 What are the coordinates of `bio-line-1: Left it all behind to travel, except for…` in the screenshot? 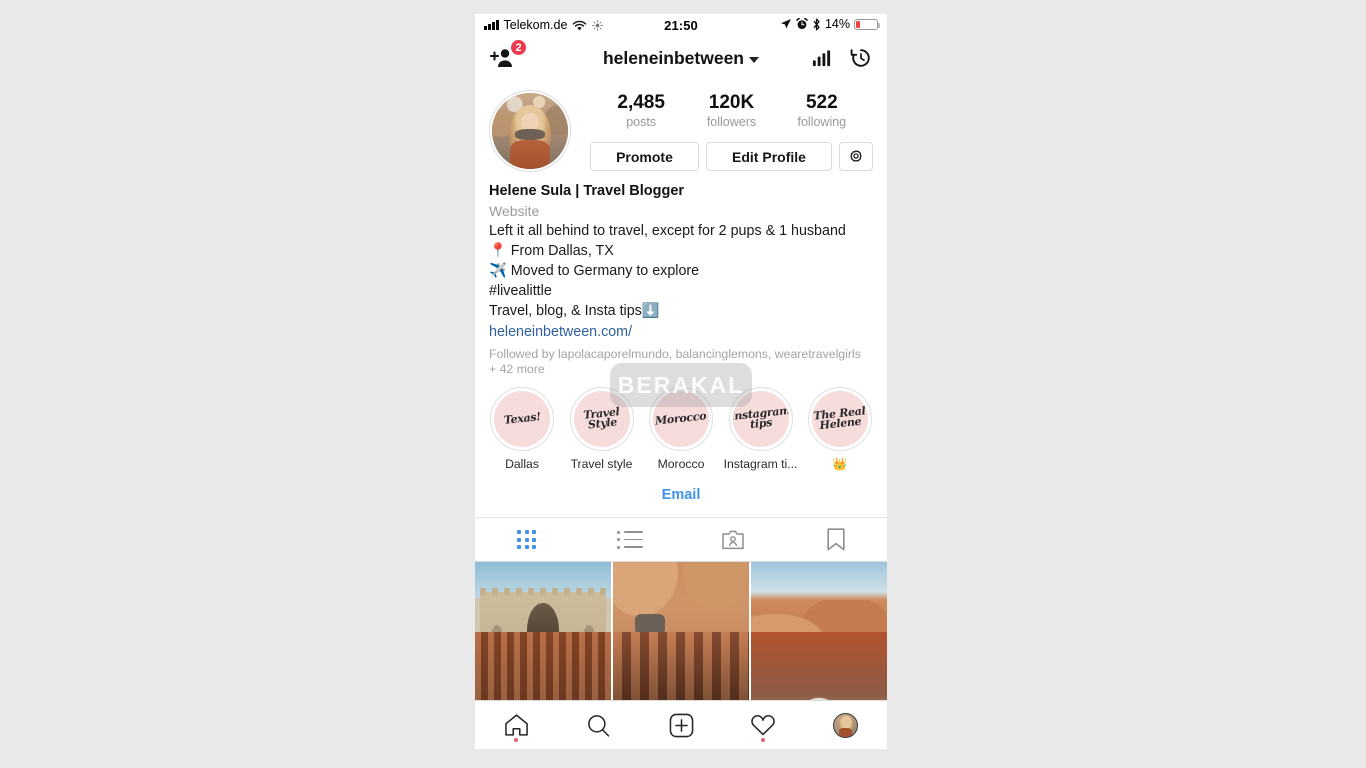 It's located at (667, 231).